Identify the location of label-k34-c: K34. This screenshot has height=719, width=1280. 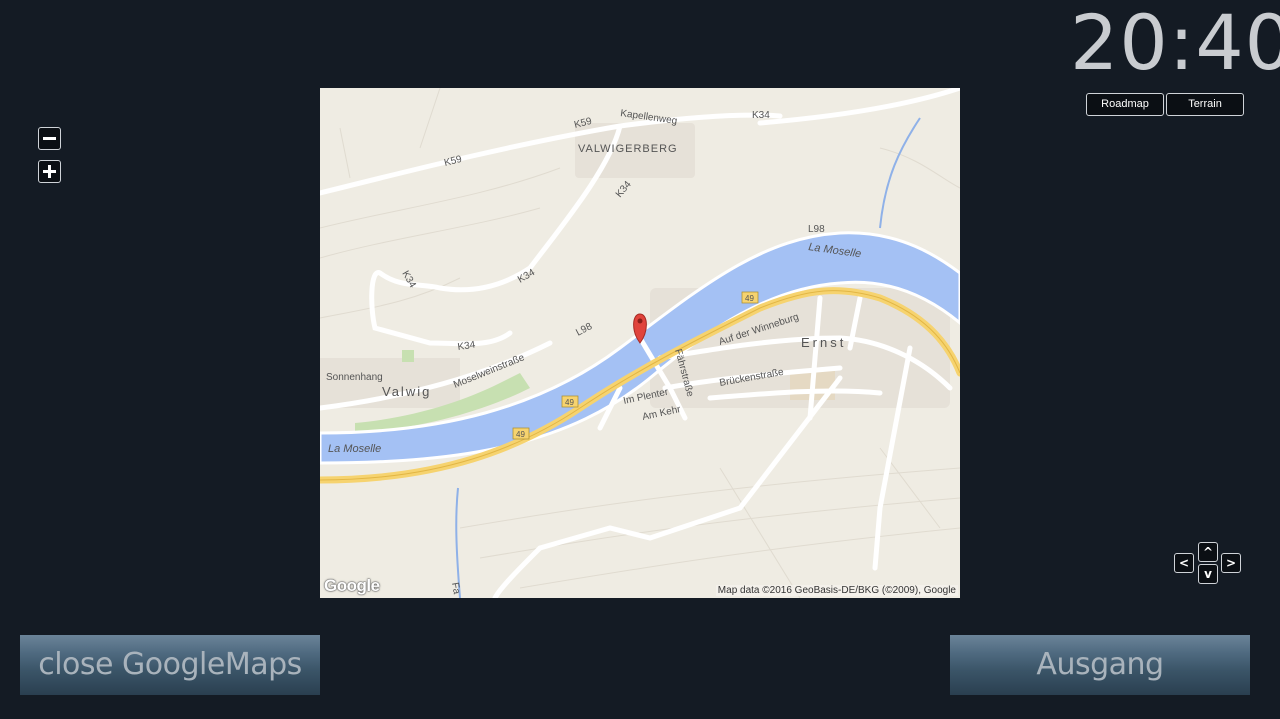
(526, 276).